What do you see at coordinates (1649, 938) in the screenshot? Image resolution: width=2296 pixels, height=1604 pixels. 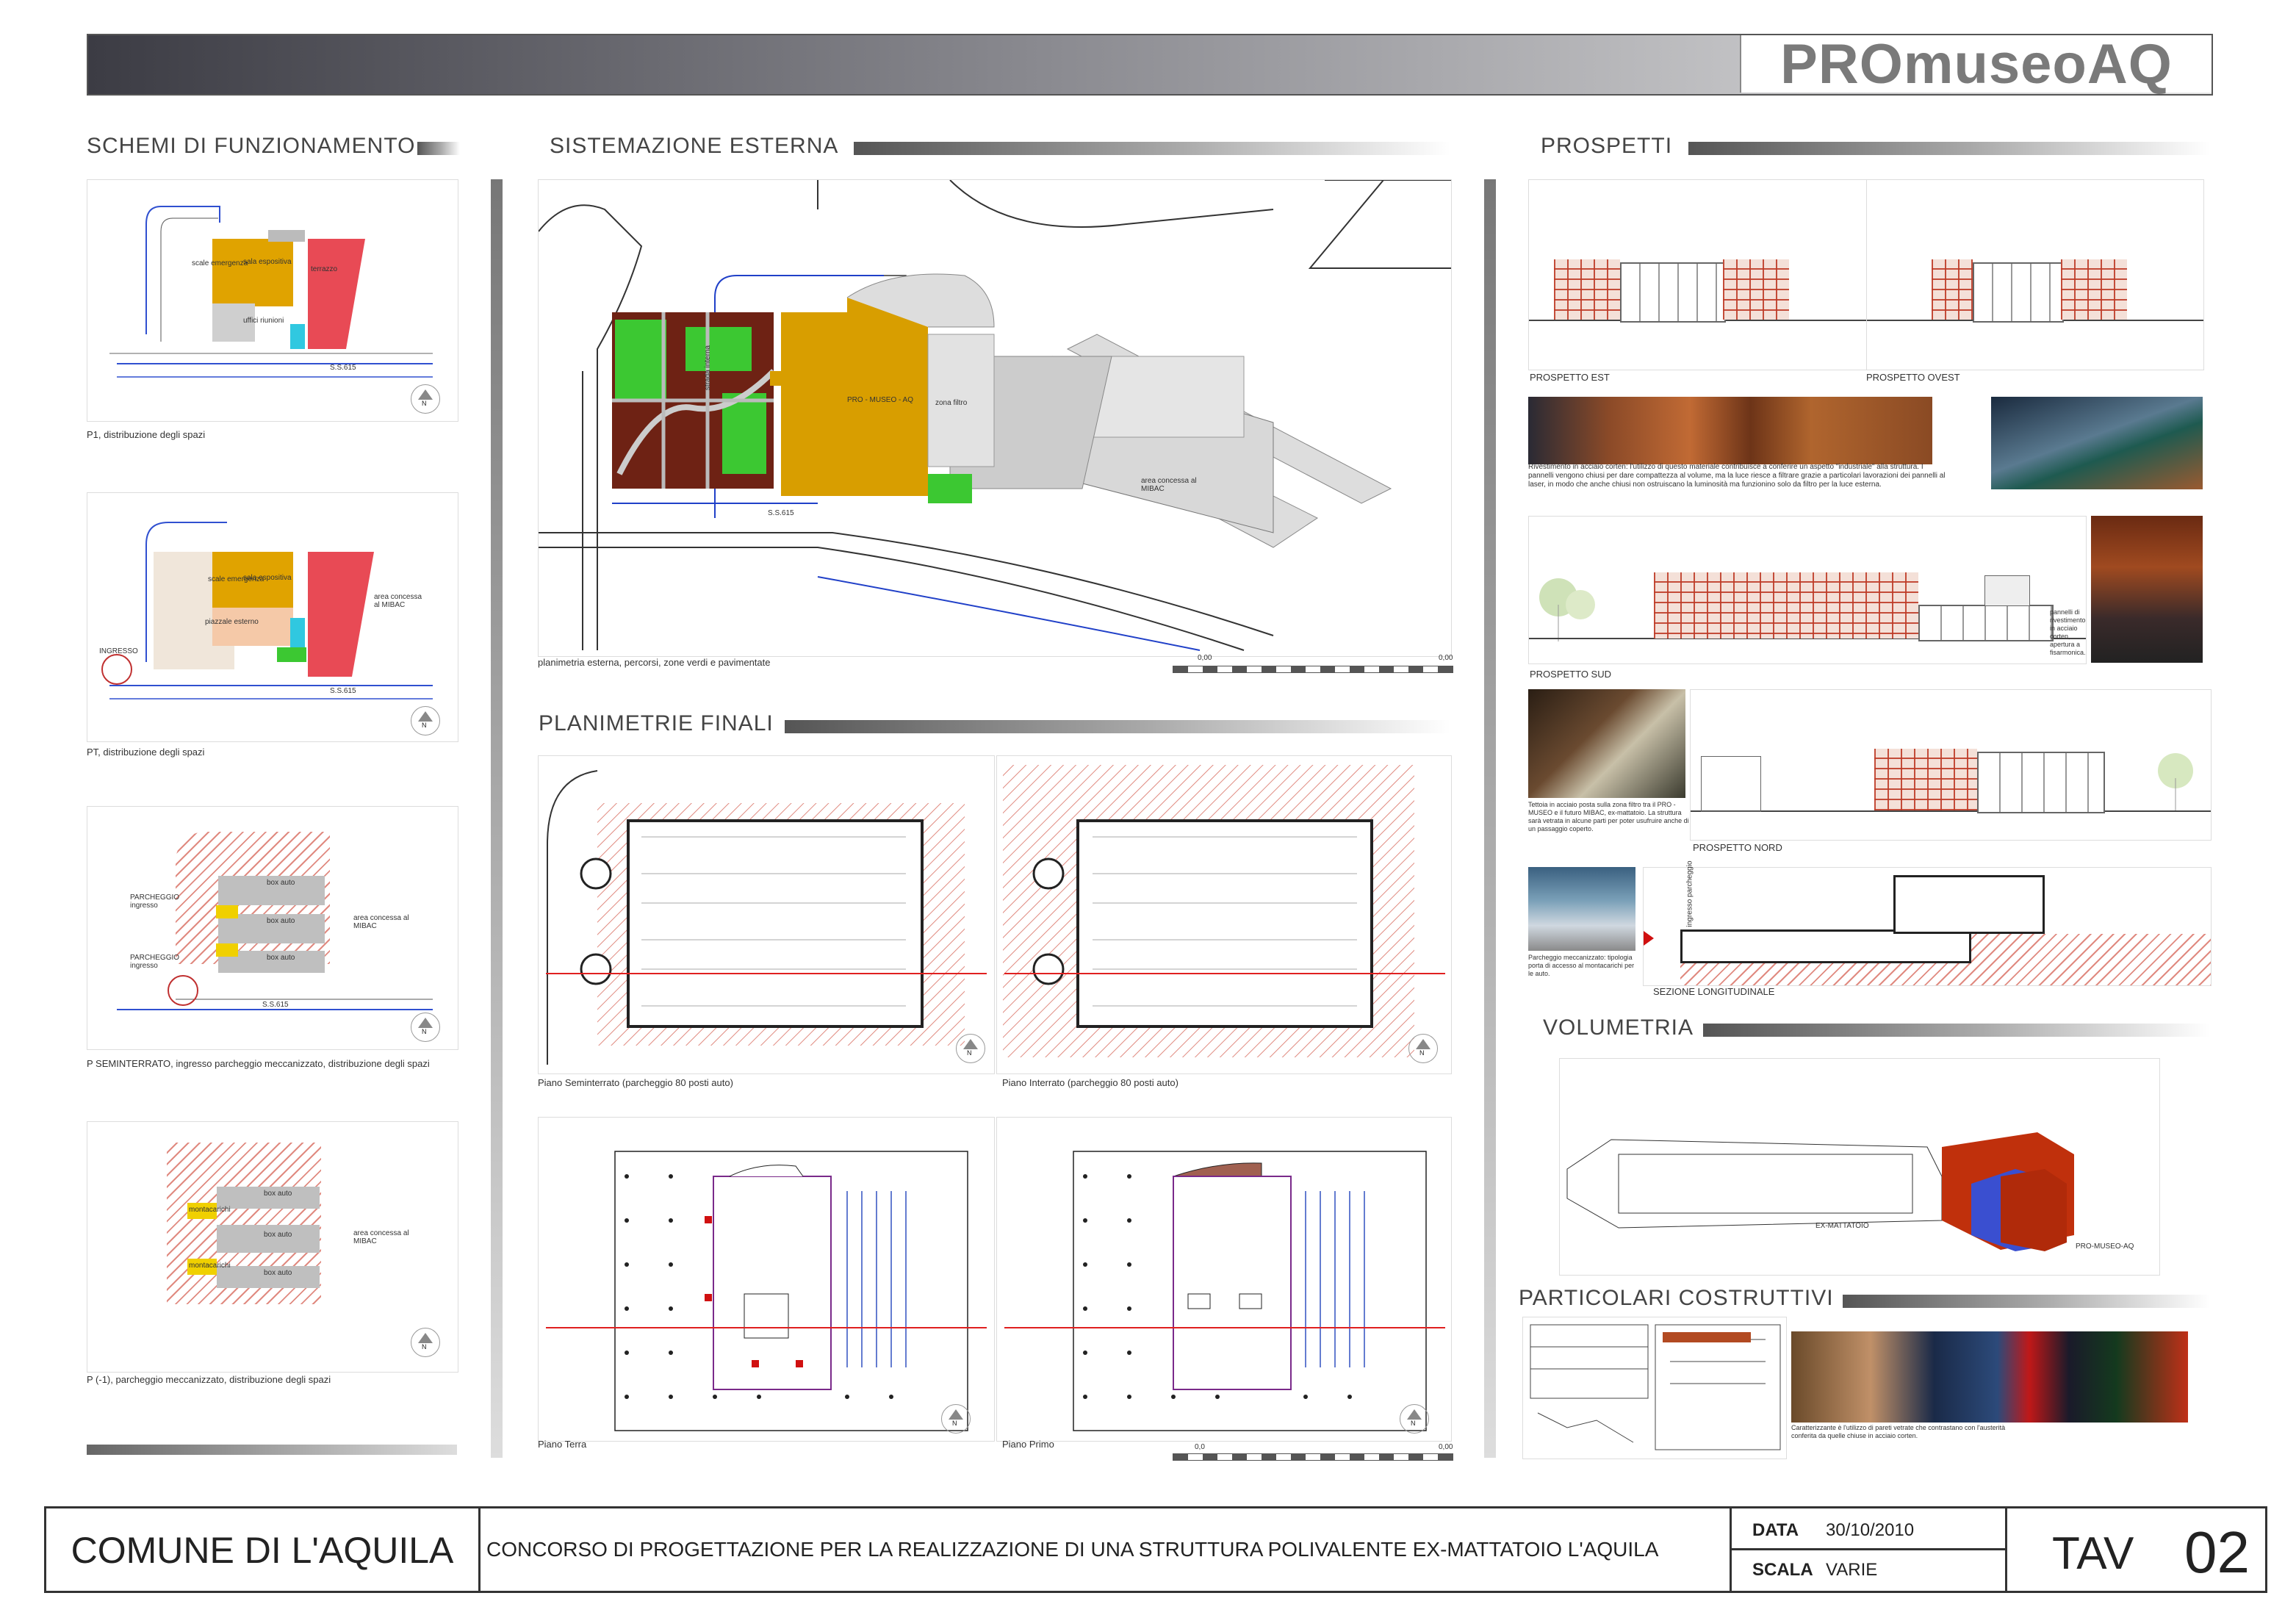 I see `arrow-icon` at bounding box center [1649, 938].